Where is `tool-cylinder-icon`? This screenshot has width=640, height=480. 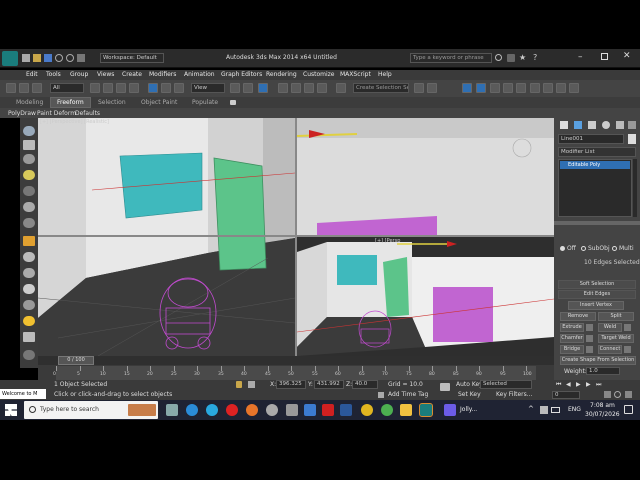
tool-cylinder-icon is located at coordinates (29, 273).